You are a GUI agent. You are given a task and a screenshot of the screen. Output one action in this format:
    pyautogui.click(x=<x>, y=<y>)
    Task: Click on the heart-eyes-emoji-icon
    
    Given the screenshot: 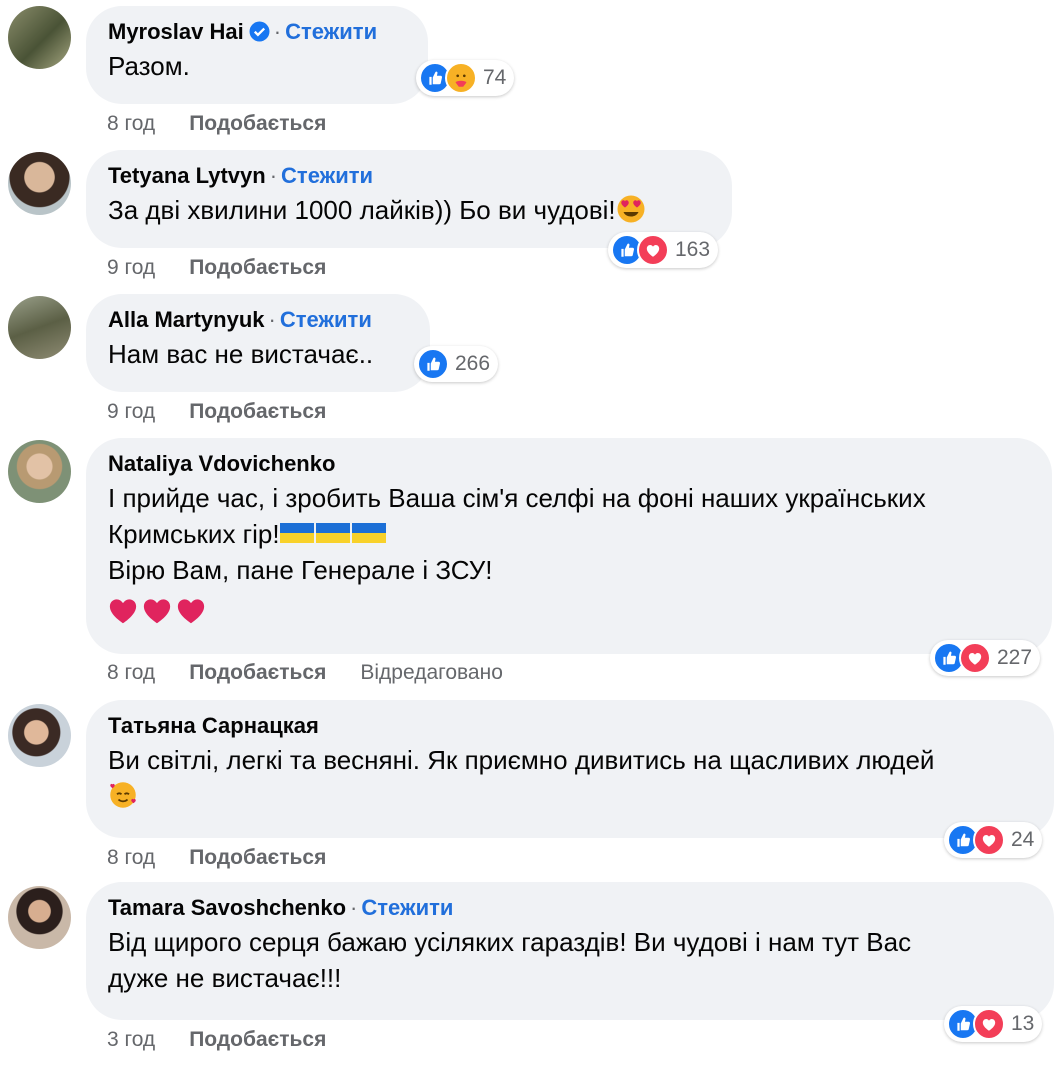 What is the action you would take?
    pyautogui.click(x=631, y=209)
    